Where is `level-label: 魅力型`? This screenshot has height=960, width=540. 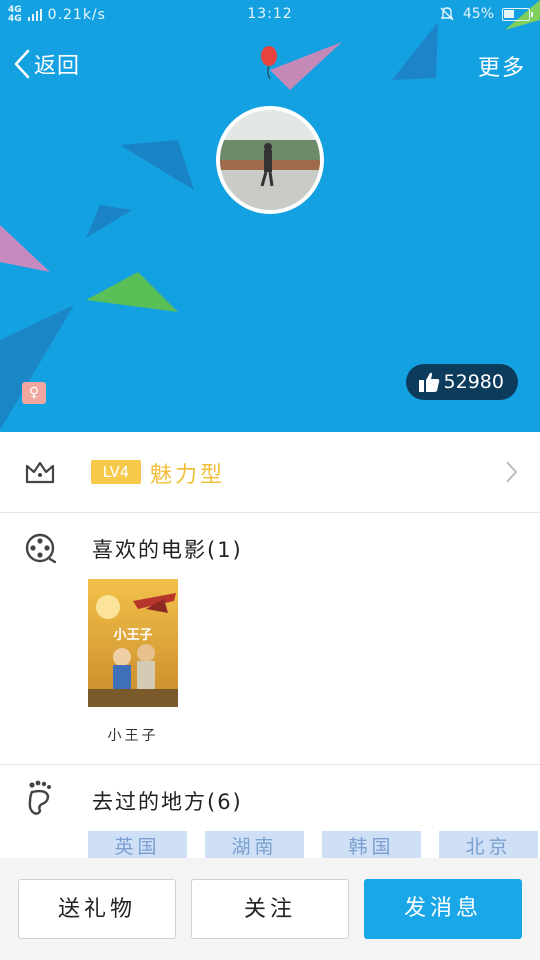
level-label: 魅力型 is located at coordinates (188, 475).